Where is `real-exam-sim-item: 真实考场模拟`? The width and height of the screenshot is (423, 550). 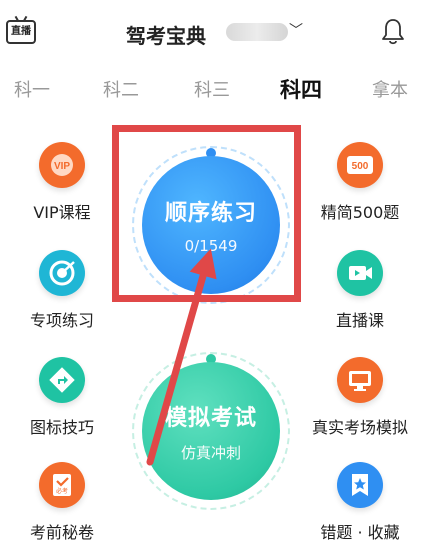 real-exam-sim-item: 真实考场模拟 is located at coordinates (360, 397).